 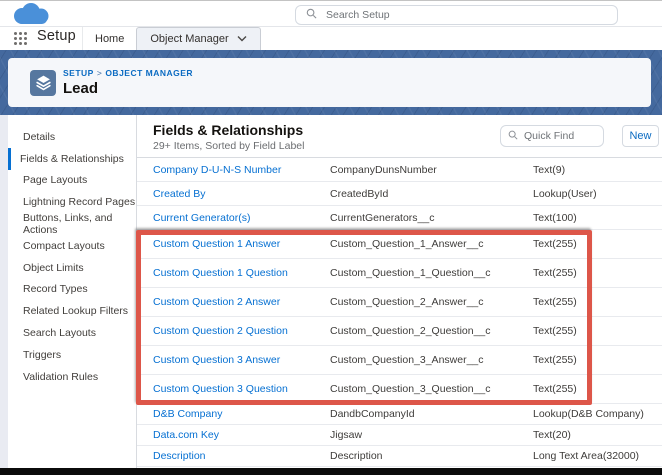 I want to click on sidebar-item-label: Search Layouts, so click(x=59, y=333).